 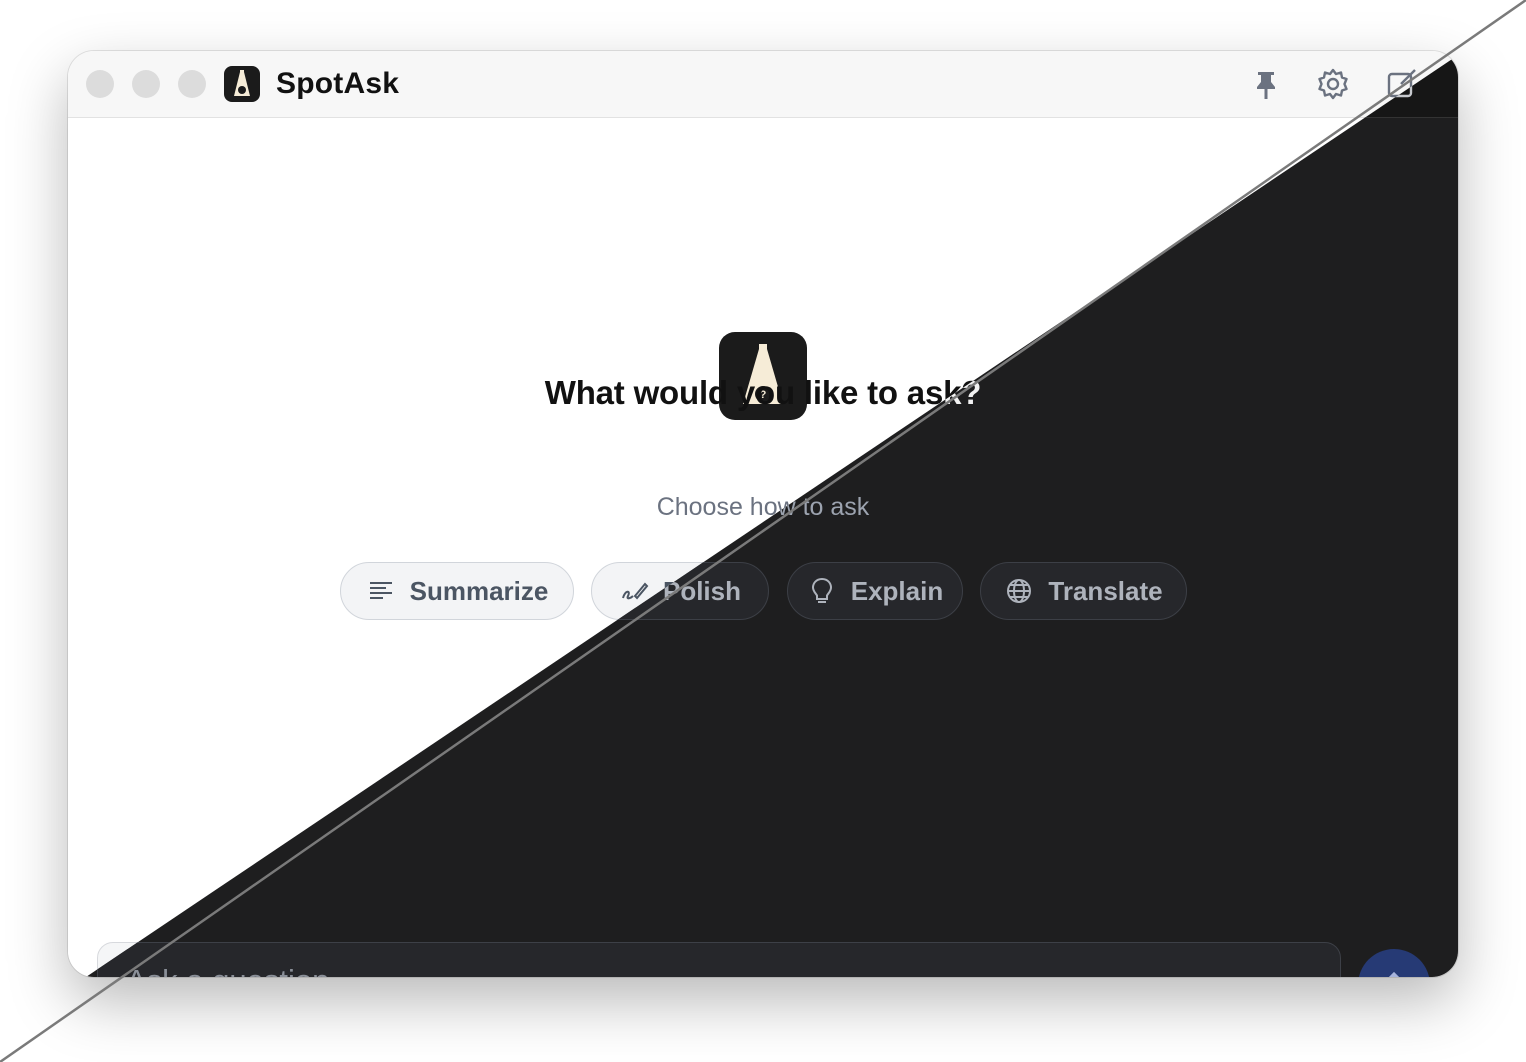 What do you see at coordinates (1019, 591) in the screenshot?
I see `globe-icon-dark` at bounding box center [1019, 591].